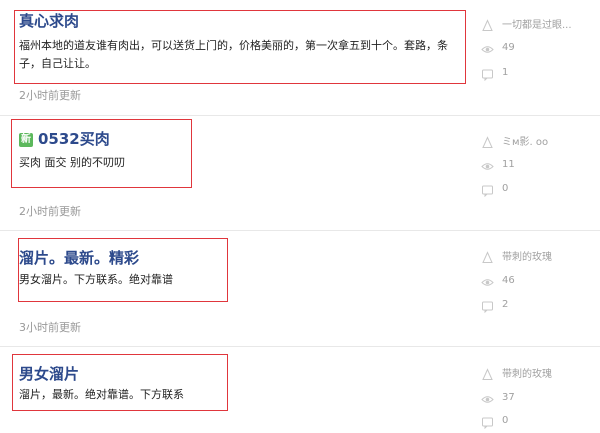 This screenshot has width=600, height=433. I want to click on post-excerpt: 溜片，最新。绝对靠谱。下方联系, so click(101, 394).